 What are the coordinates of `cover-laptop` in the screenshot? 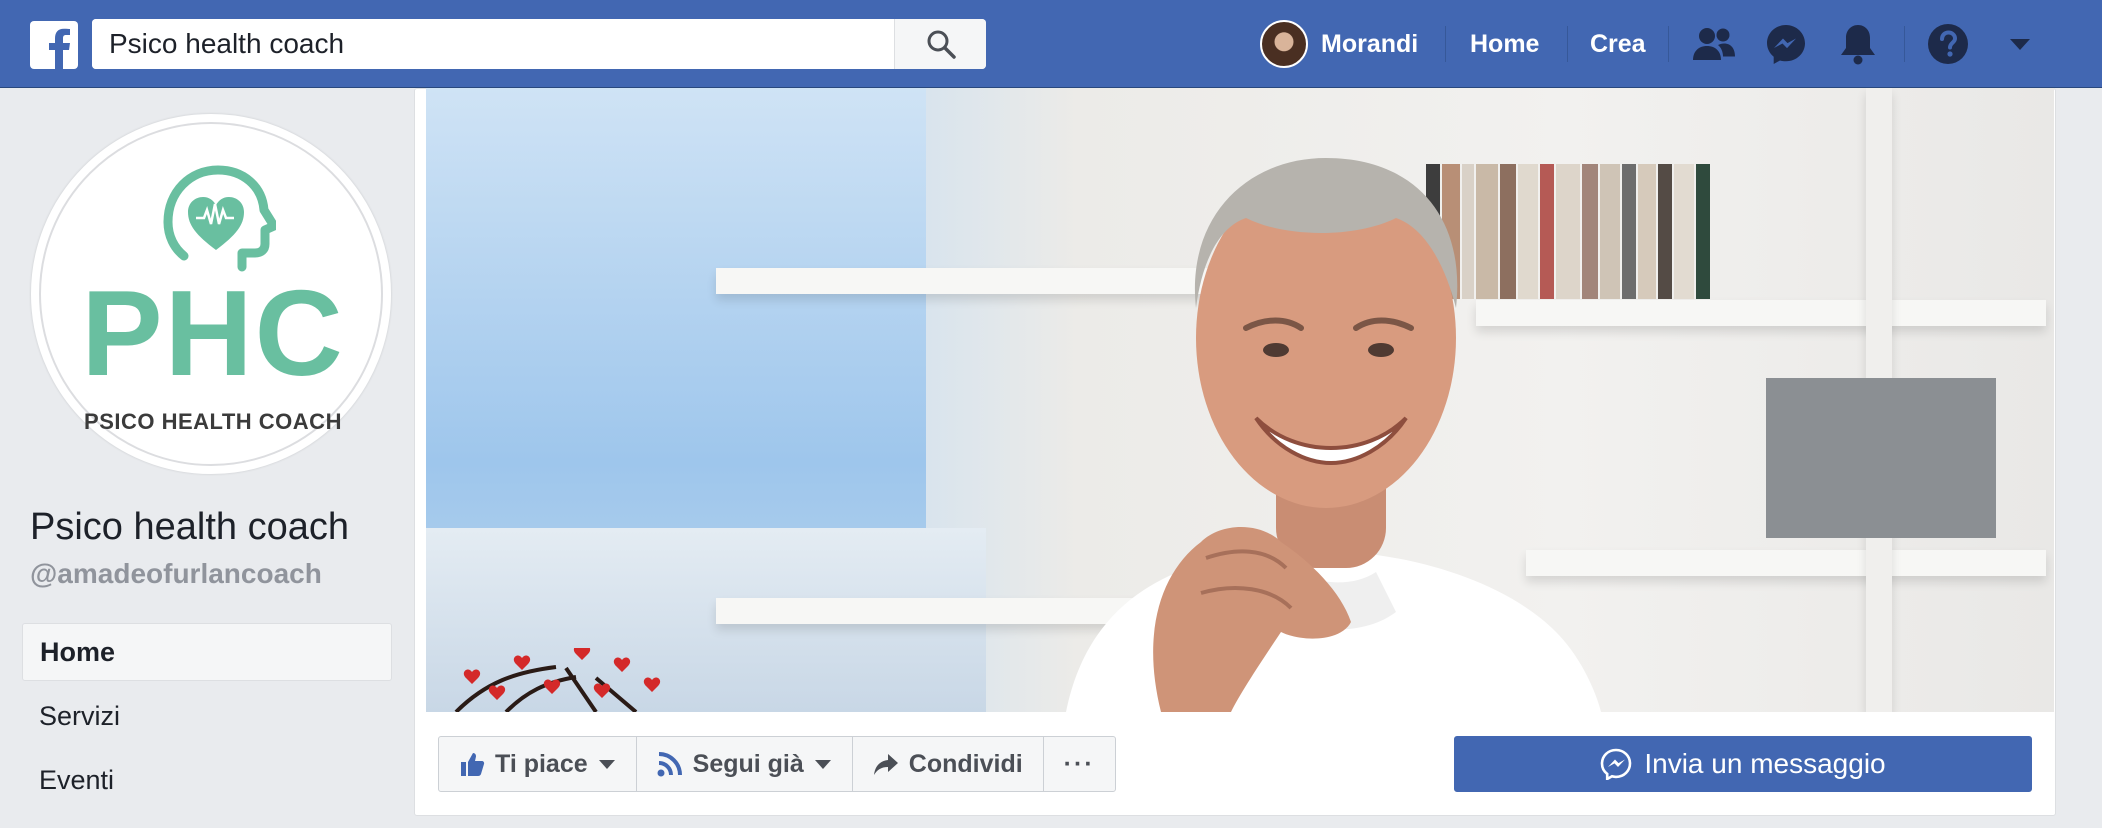 It's located at (1881, 458).